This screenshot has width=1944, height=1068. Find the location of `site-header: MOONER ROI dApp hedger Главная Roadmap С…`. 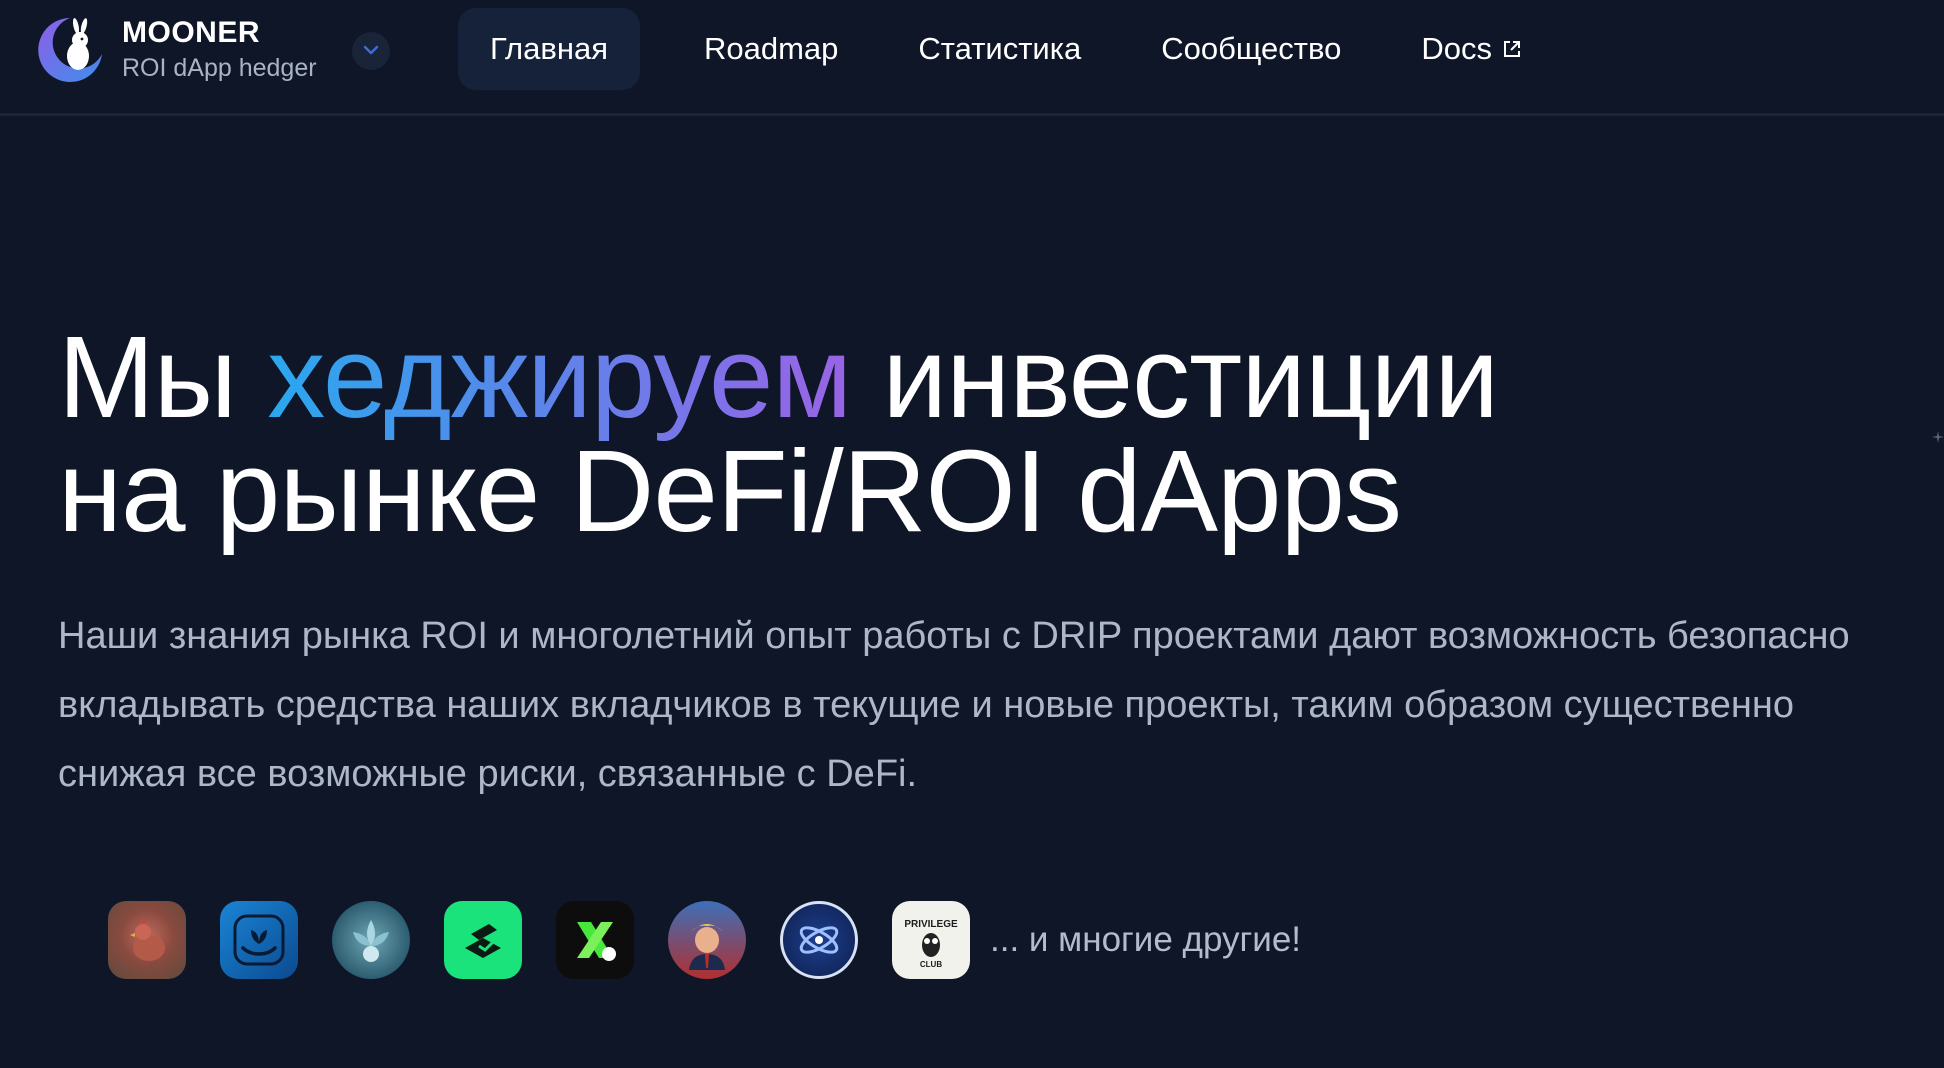

site-header: MOONER ROI dApp hedger Главная Roadmap С… is located at coordinates (972, 58).